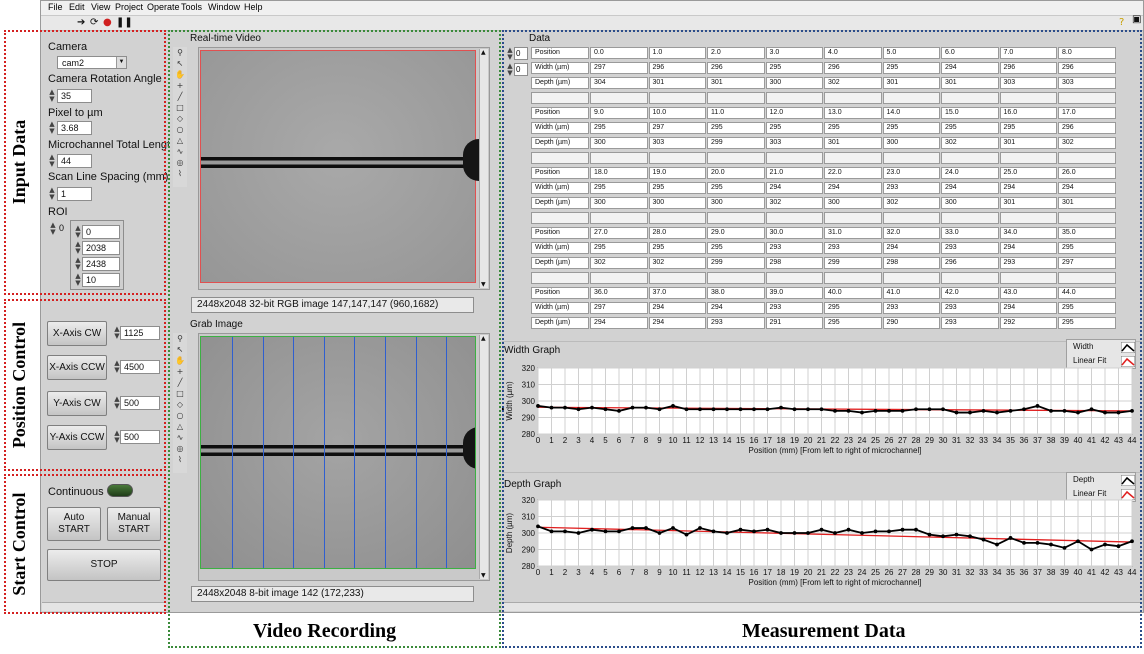  Describe the element at coordinates (736, 143) in the screenshot. I see `table-cell: 299` at that location.